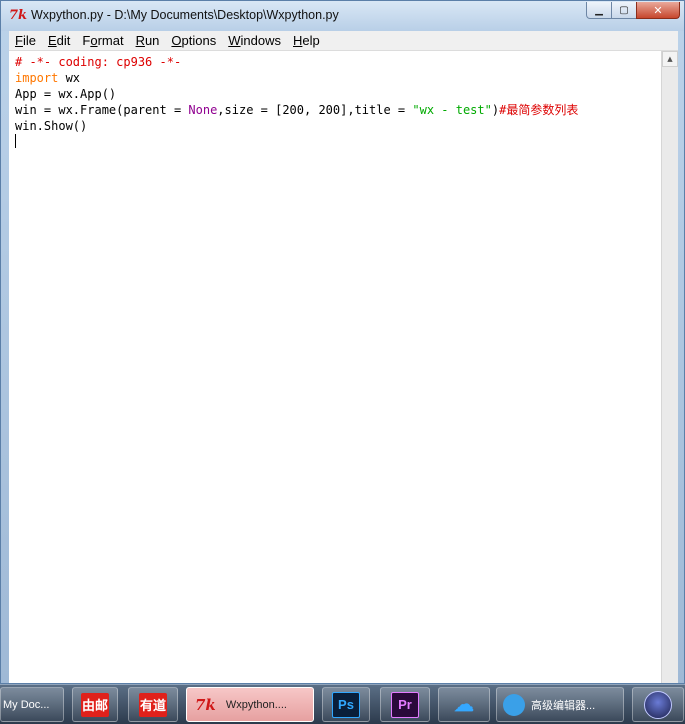 This screenshot has height=724, width=685. I want to click on editor-app-icon, so click(514, 704).